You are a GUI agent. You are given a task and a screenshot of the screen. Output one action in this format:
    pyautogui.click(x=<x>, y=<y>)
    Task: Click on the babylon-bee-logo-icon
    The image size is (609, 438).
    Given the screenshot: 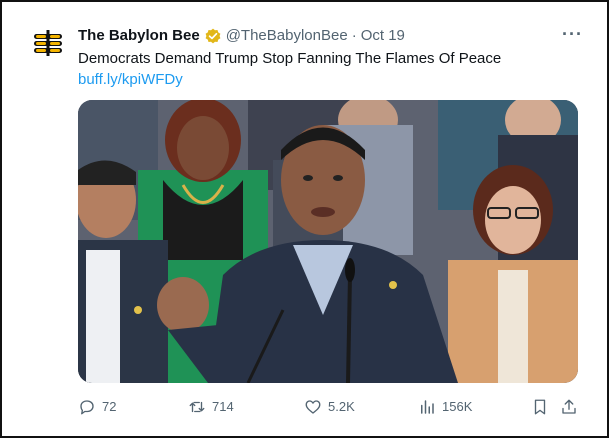 What is the action you would take?
    pyautogui.click(x=48, y=42)
    